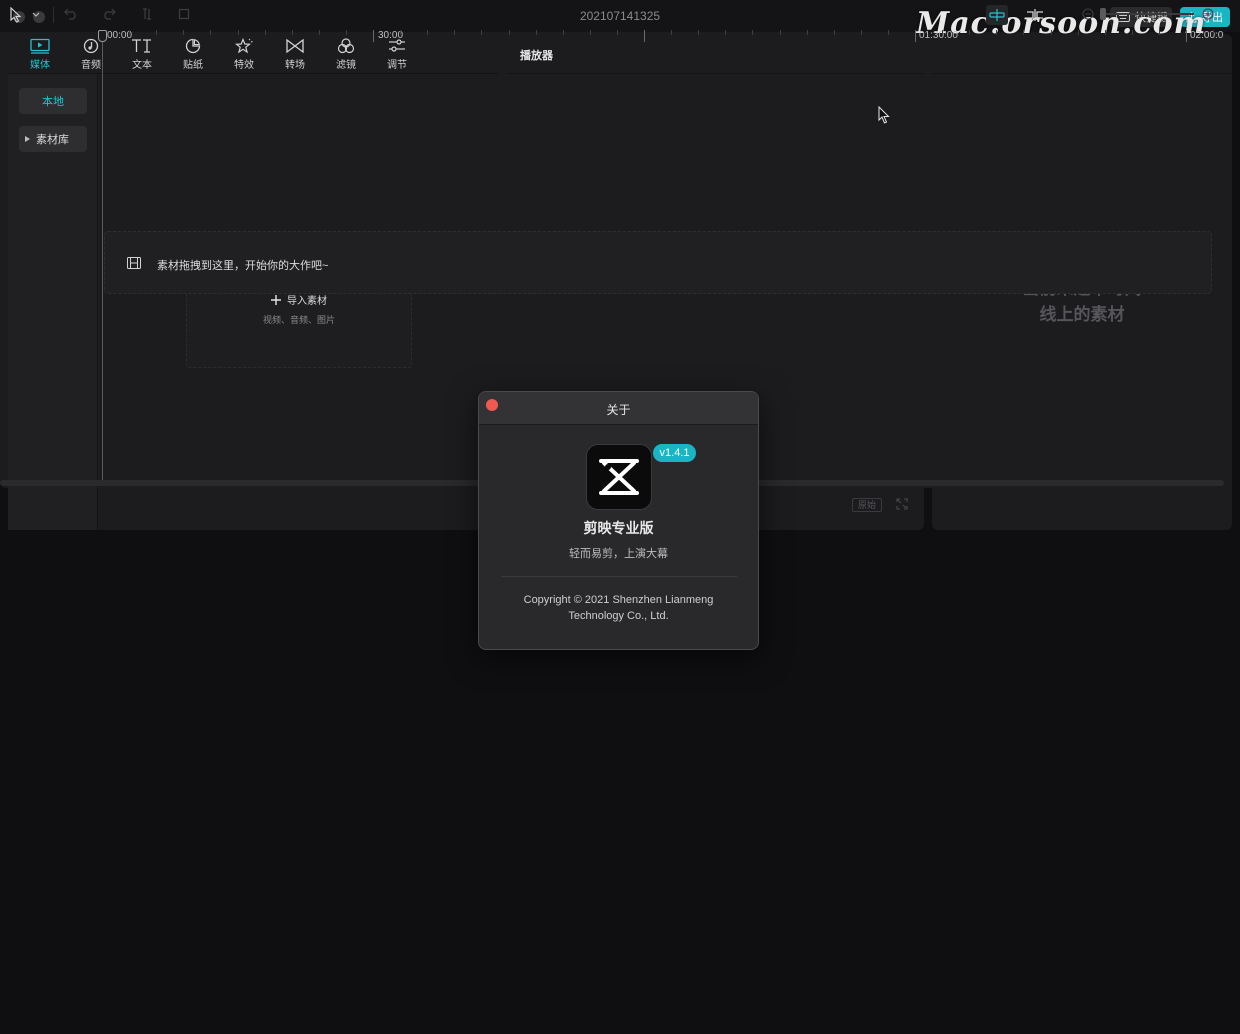 The image size is (1240, 1034). Describe the element at coordinates (276, 299) in the screenshot. I see `plus-icon` at that location.